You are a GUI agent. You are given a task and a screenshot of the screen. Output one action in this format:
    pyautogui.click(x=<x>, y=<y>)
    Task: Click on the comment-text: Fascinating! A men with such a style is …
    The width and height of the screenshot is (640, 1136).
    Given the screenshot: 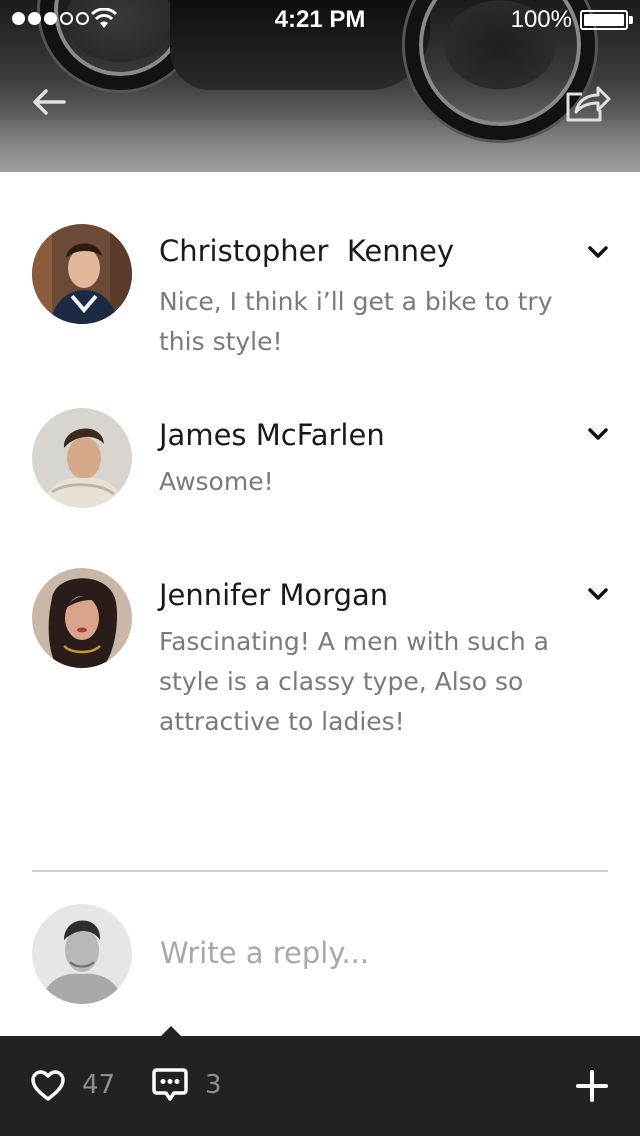 What is the action you would take?
    pyautogui.click(x=354, y=681)
    